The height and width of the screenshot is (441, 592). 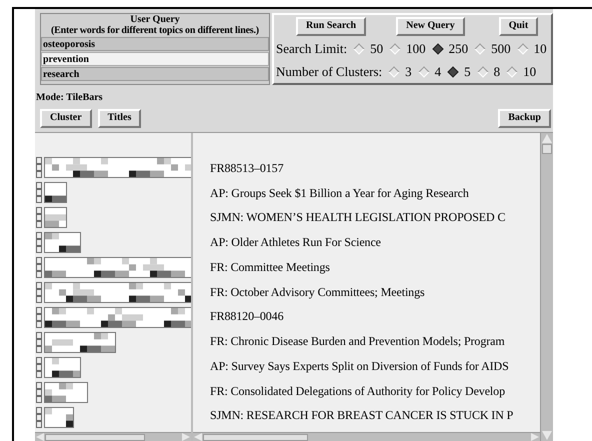 I want to click on query-input: prevention, so click(x=155, y=59).